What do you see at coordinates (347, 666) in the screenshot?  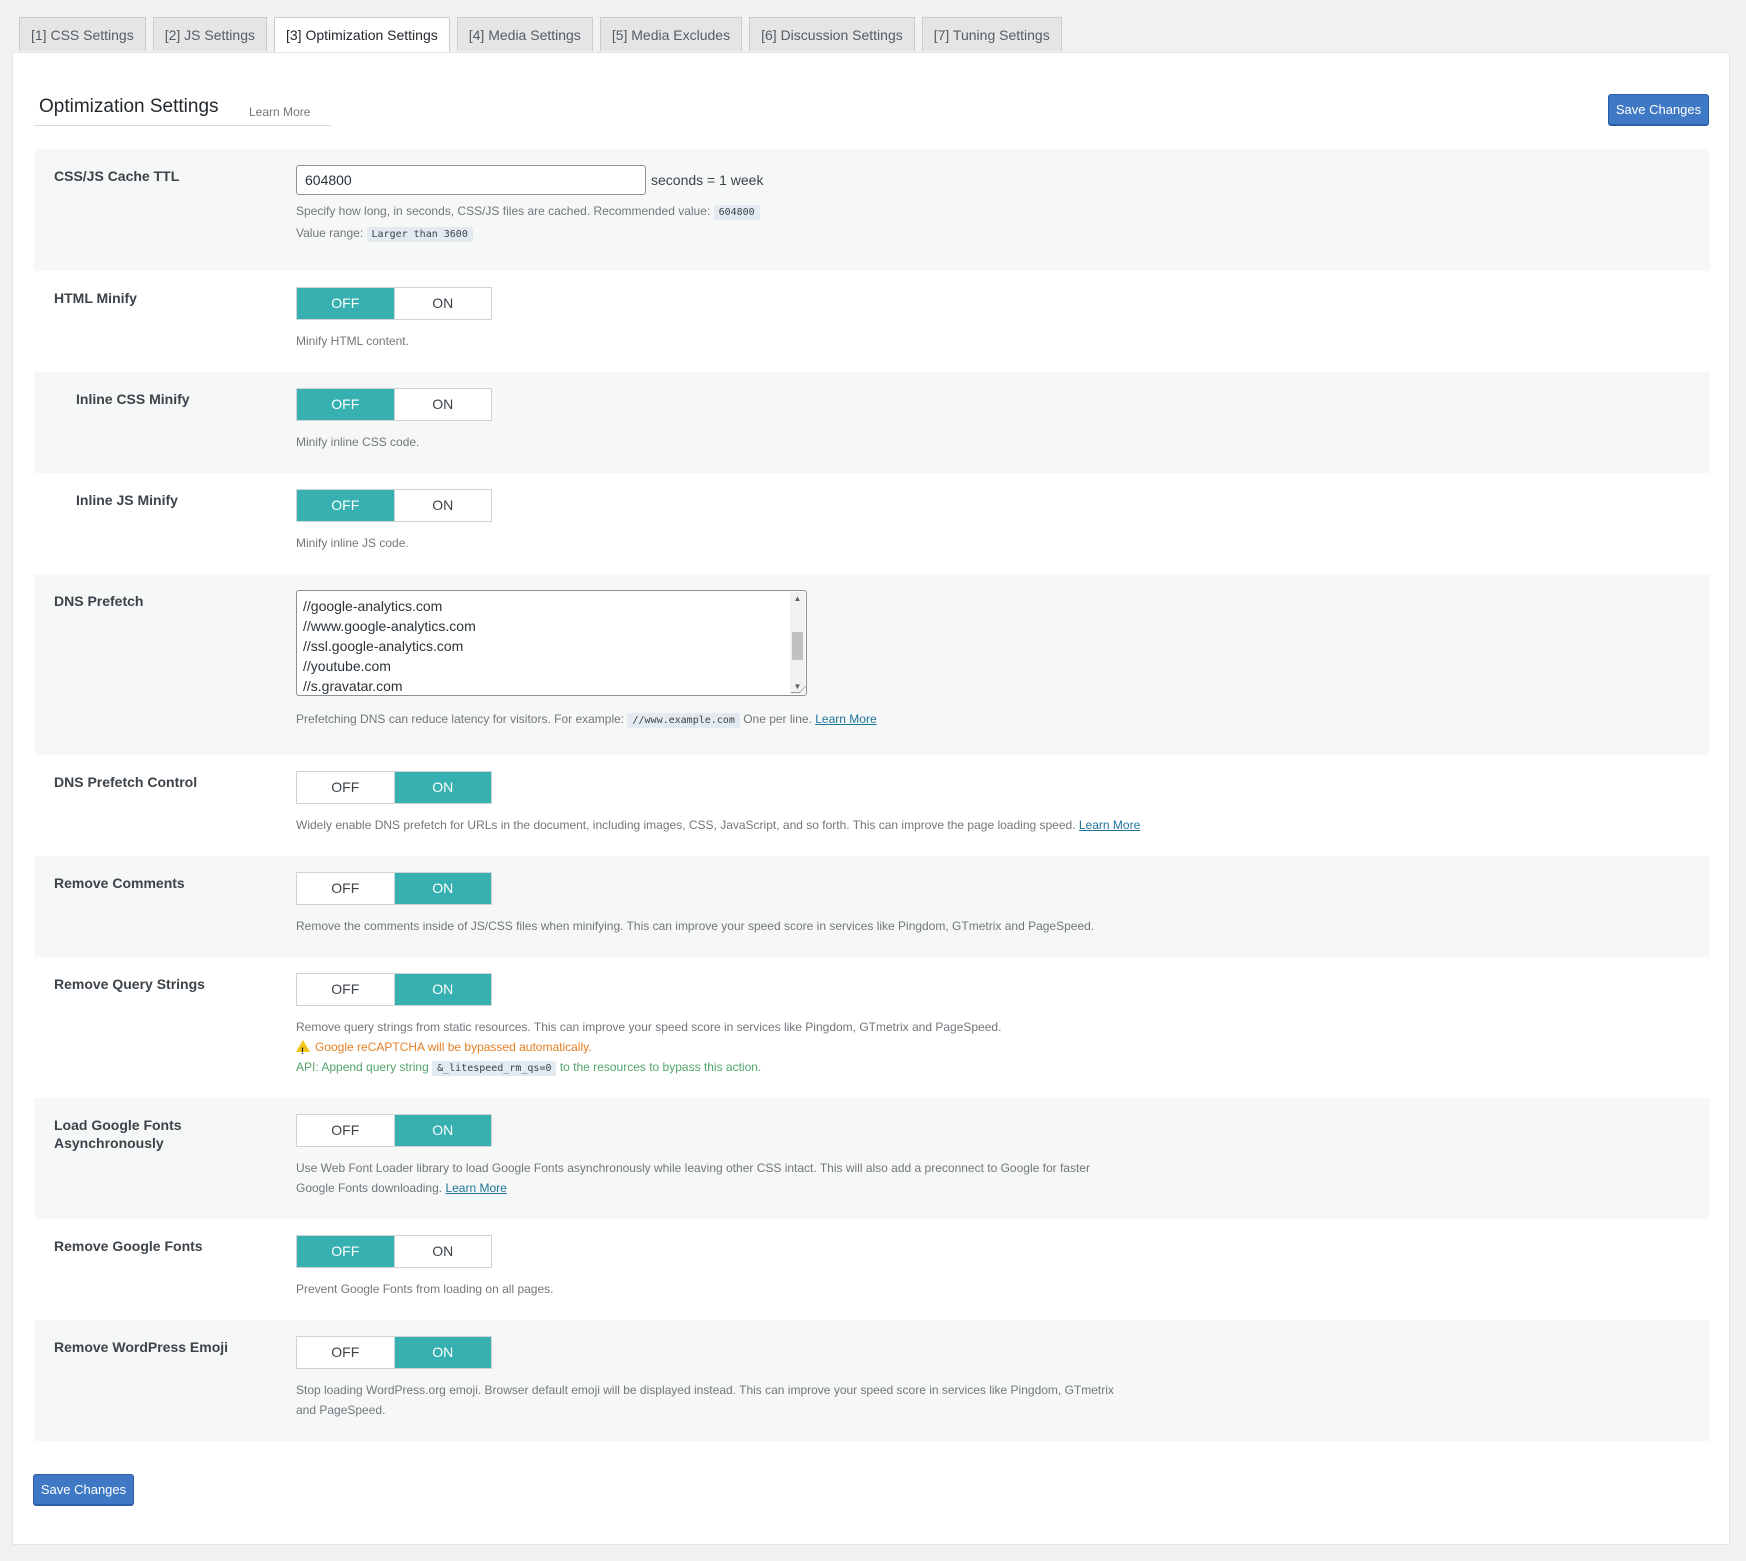 I see `dns-line: //youtube.com` at bounding box center [347, 666].